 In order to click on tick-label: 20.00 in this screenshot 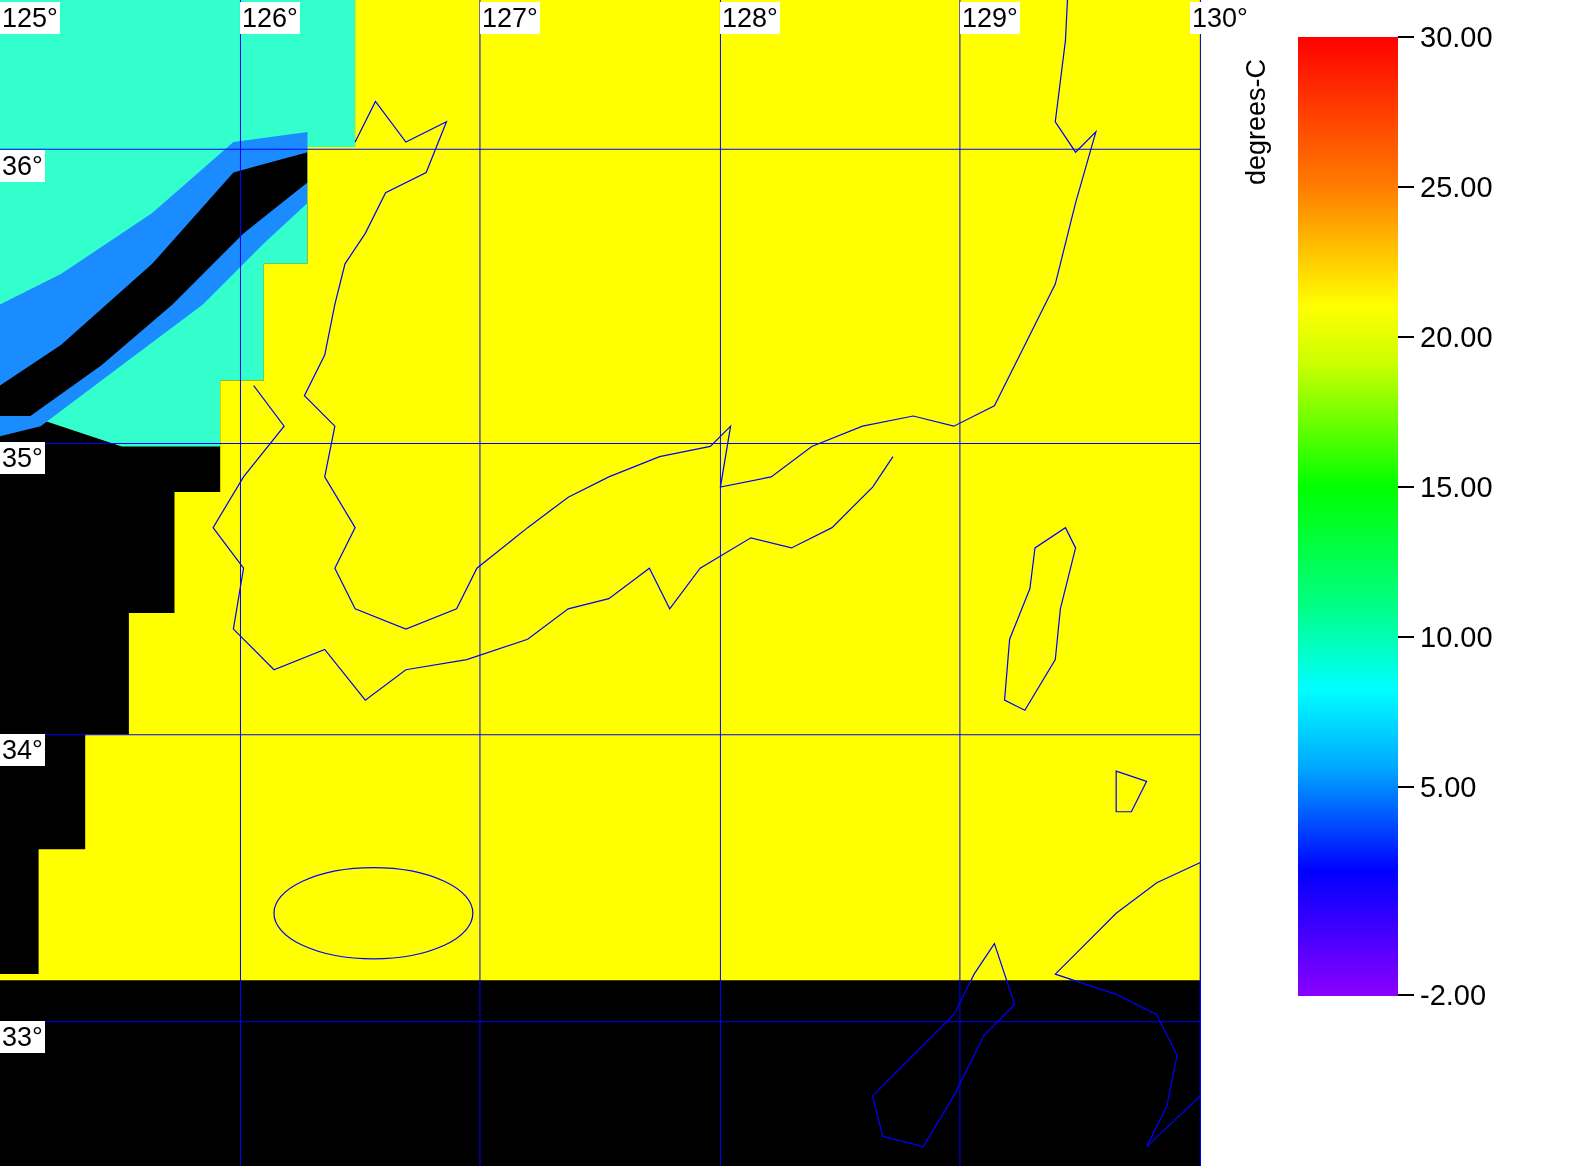, I will do `click(1456, 337)`.